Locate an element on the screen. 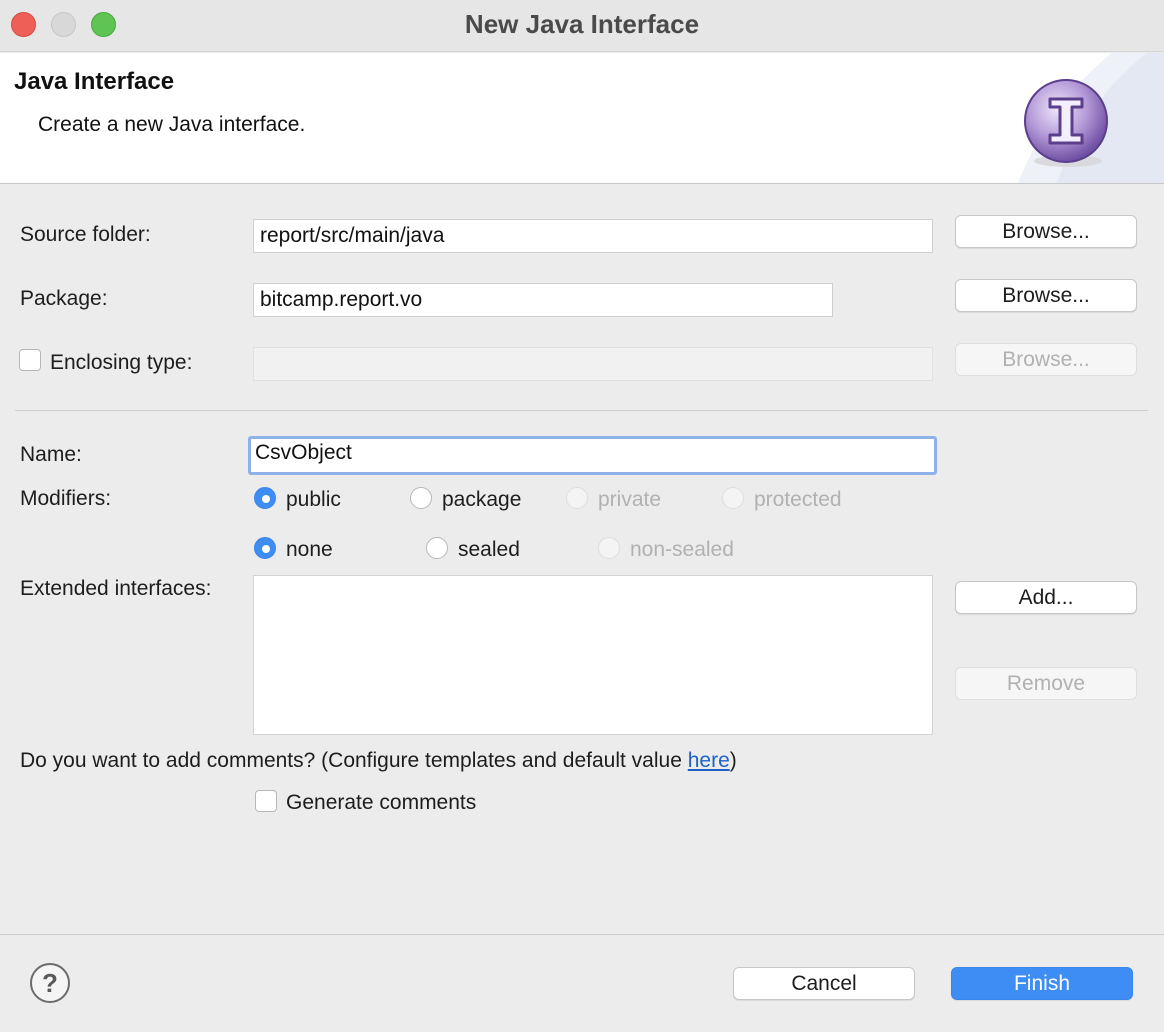 This screenshot has width=1164, height=1032. package-radio-label: package is located at coordinates (482, 499).